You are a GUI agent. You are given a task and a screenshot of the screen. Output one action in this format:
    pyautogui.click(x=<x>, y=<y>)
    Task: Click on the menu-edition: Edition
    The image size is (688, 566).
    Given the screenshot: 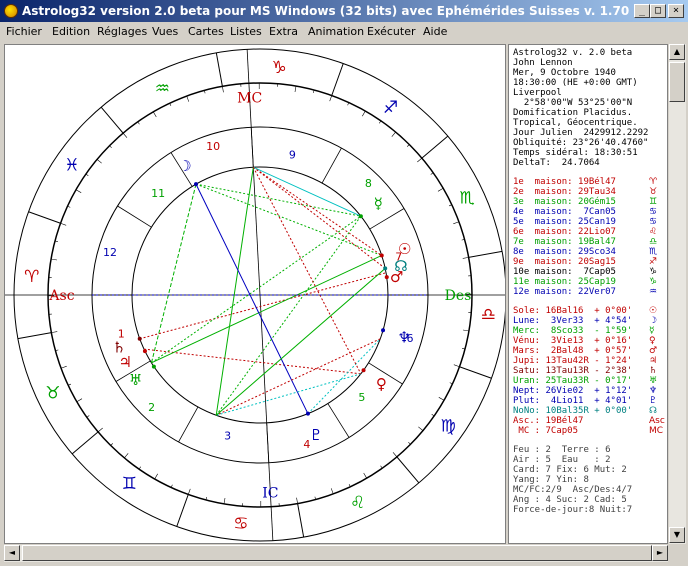 What is the action you would take?
    pyautogui.click(x=71, y=31)
    